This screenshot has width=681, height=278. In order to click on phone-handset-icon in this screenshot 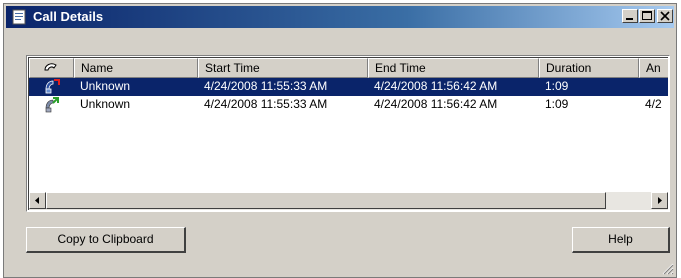, I will do `click(50, 67)`.